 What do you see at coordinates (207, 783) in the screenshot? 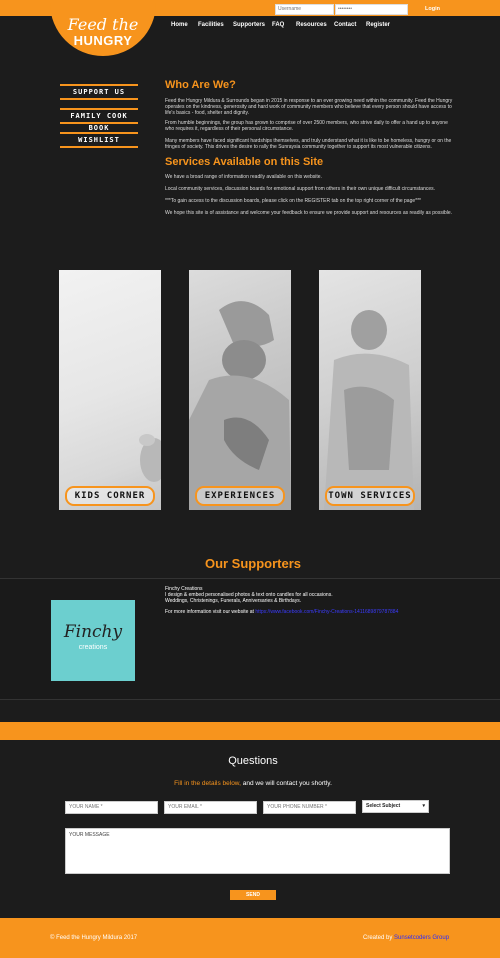
I see `questions-subtitle-orange: Fill in the details below,` at bounding box center [207, 783].